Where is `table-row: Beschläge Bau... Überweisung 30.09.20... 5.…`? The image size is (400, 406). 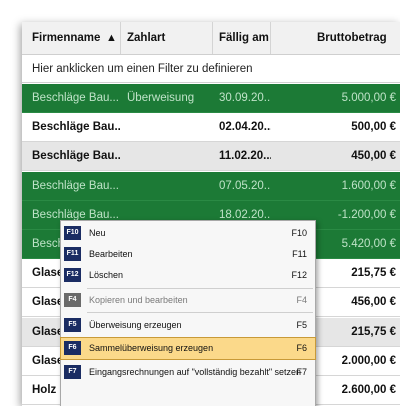 table-row: Beschläge Bau... Überweisung 30.09.20... 5.… is located at coordinates (211, 98).